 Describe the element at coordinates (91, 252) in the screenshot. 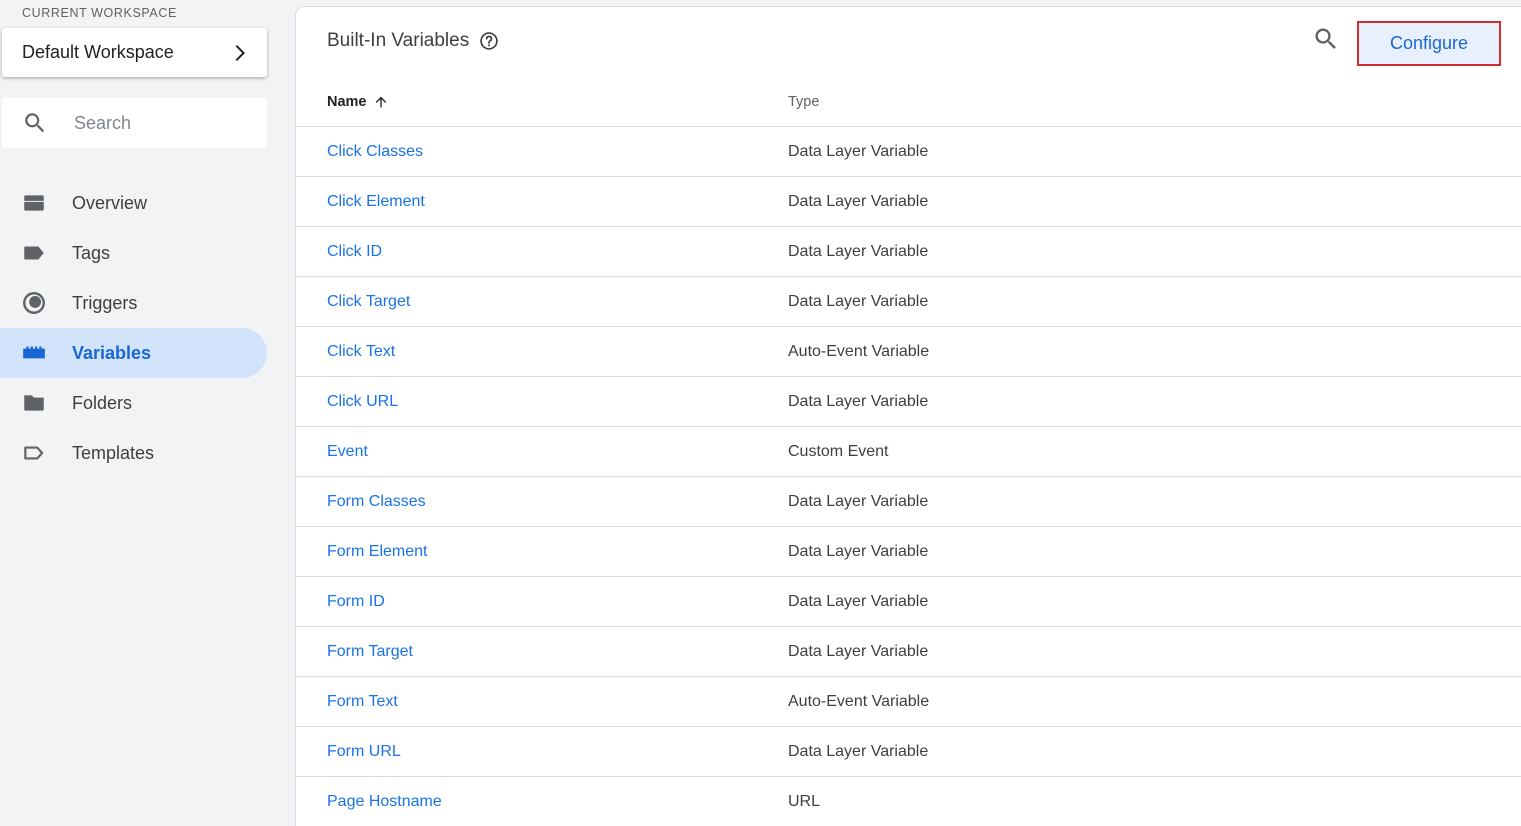

I see `sidebar-item-label: Tags` at that location.